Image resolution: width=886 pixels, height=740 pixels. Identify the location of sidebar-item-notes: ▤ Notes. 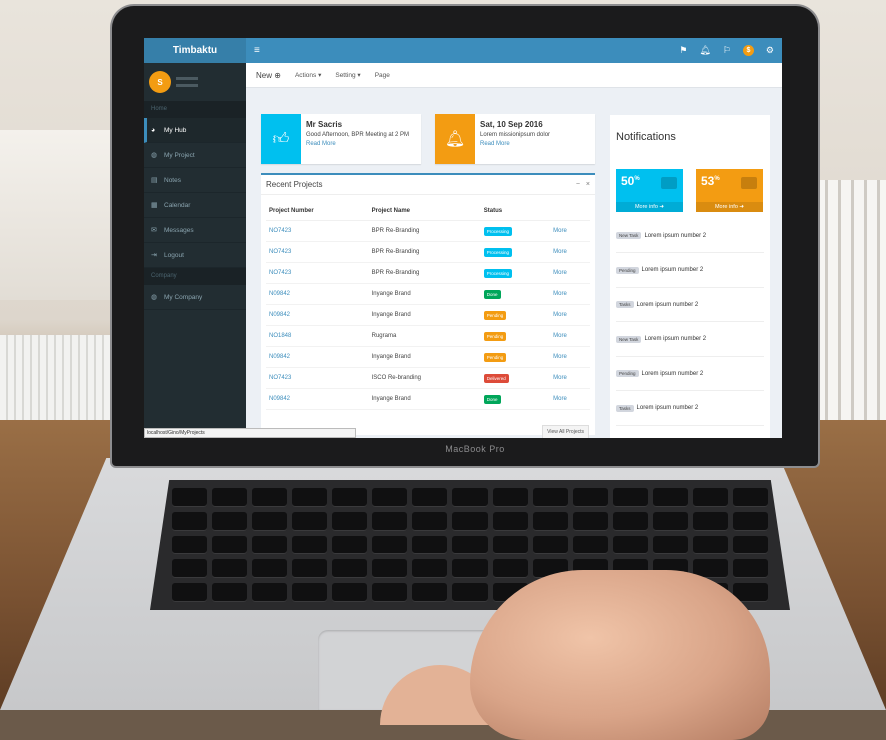
(195, 180).